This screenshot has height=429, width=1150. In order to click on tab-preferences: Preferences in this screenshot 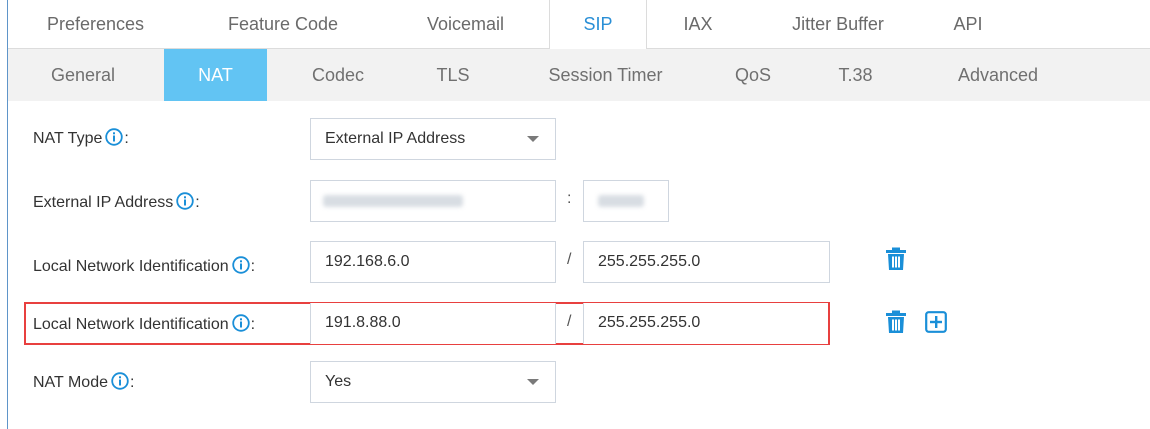, I will do `click(95, 24)`.